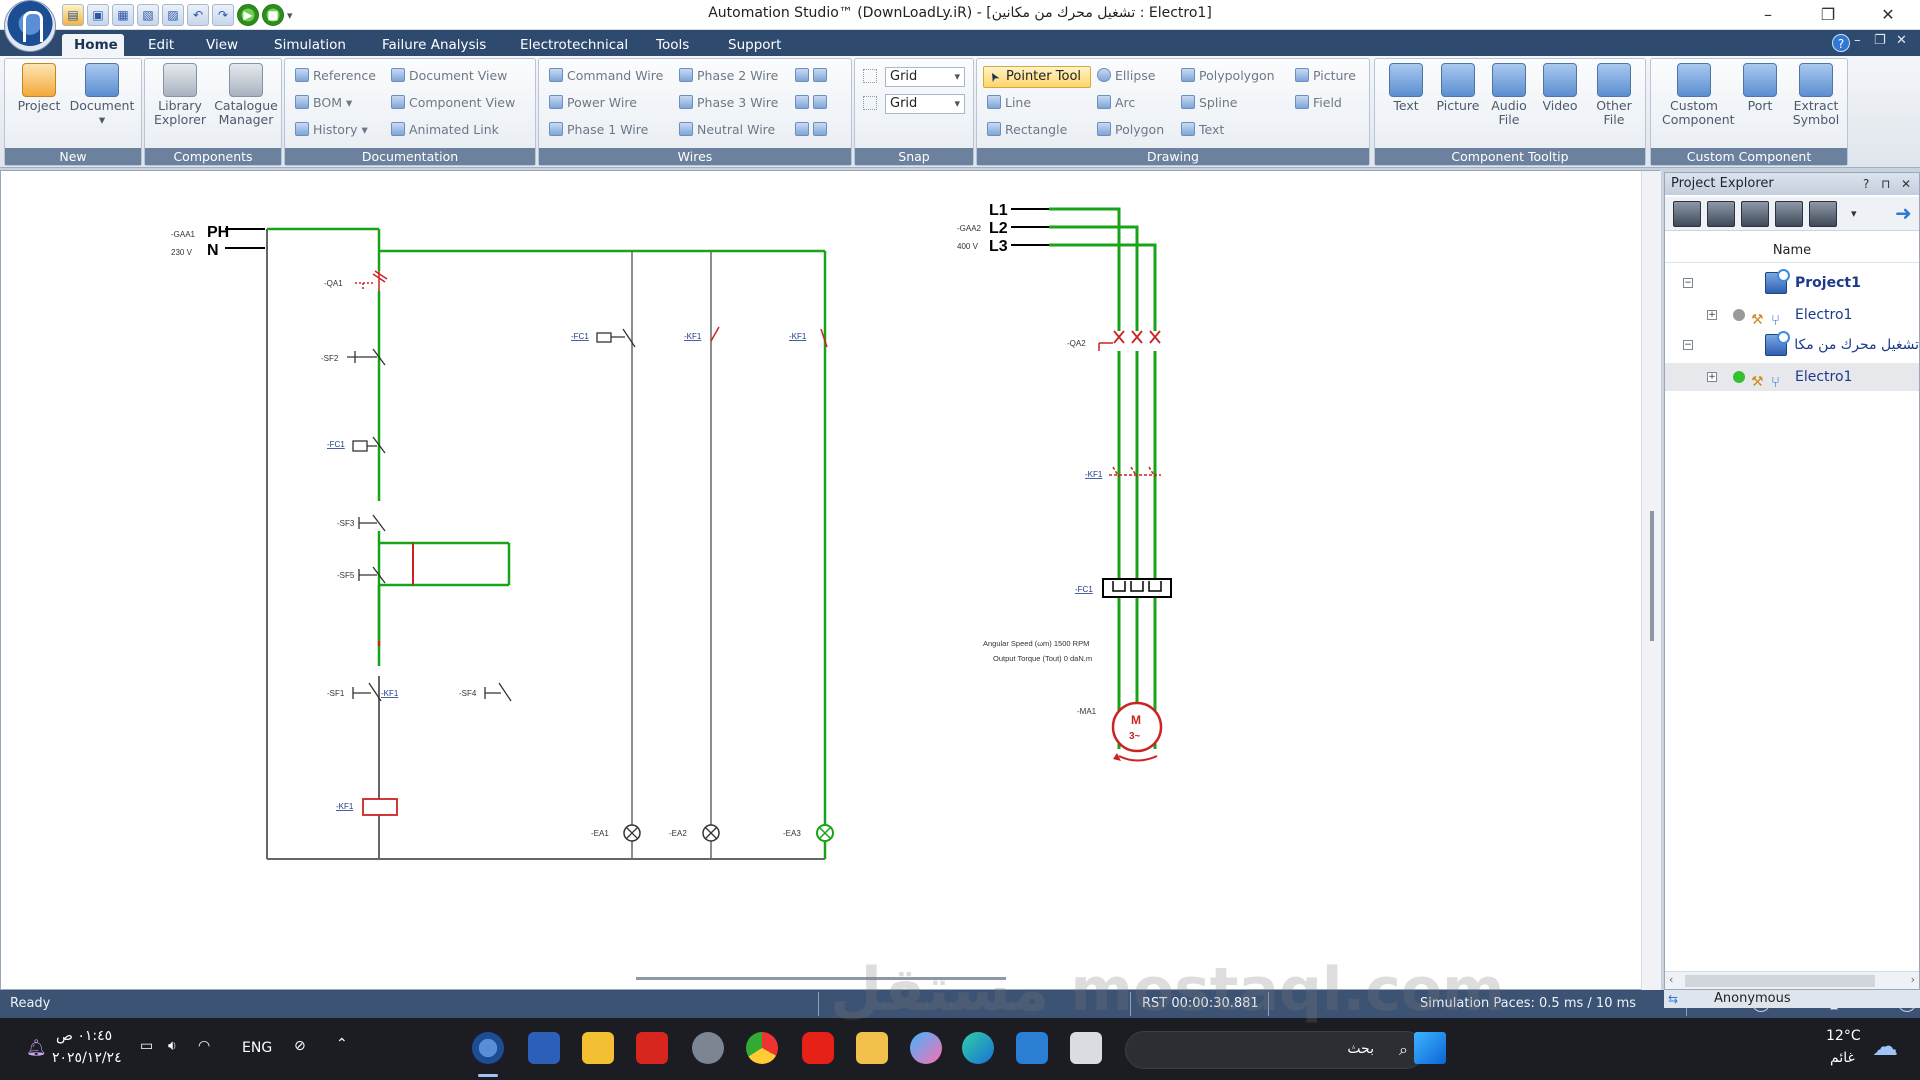 Image resolution: width=1920 pixels, height=1080 pixels. Describe the element at coordinates (222, 45) in the screenshot. I see `tab-view: View` at that location.